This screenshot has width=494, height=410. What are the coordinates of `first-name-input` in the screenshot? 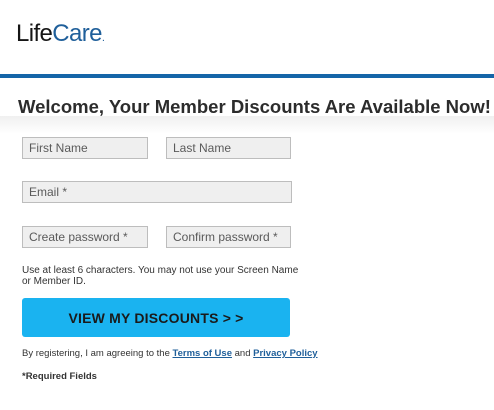 It's located at (85, 148).